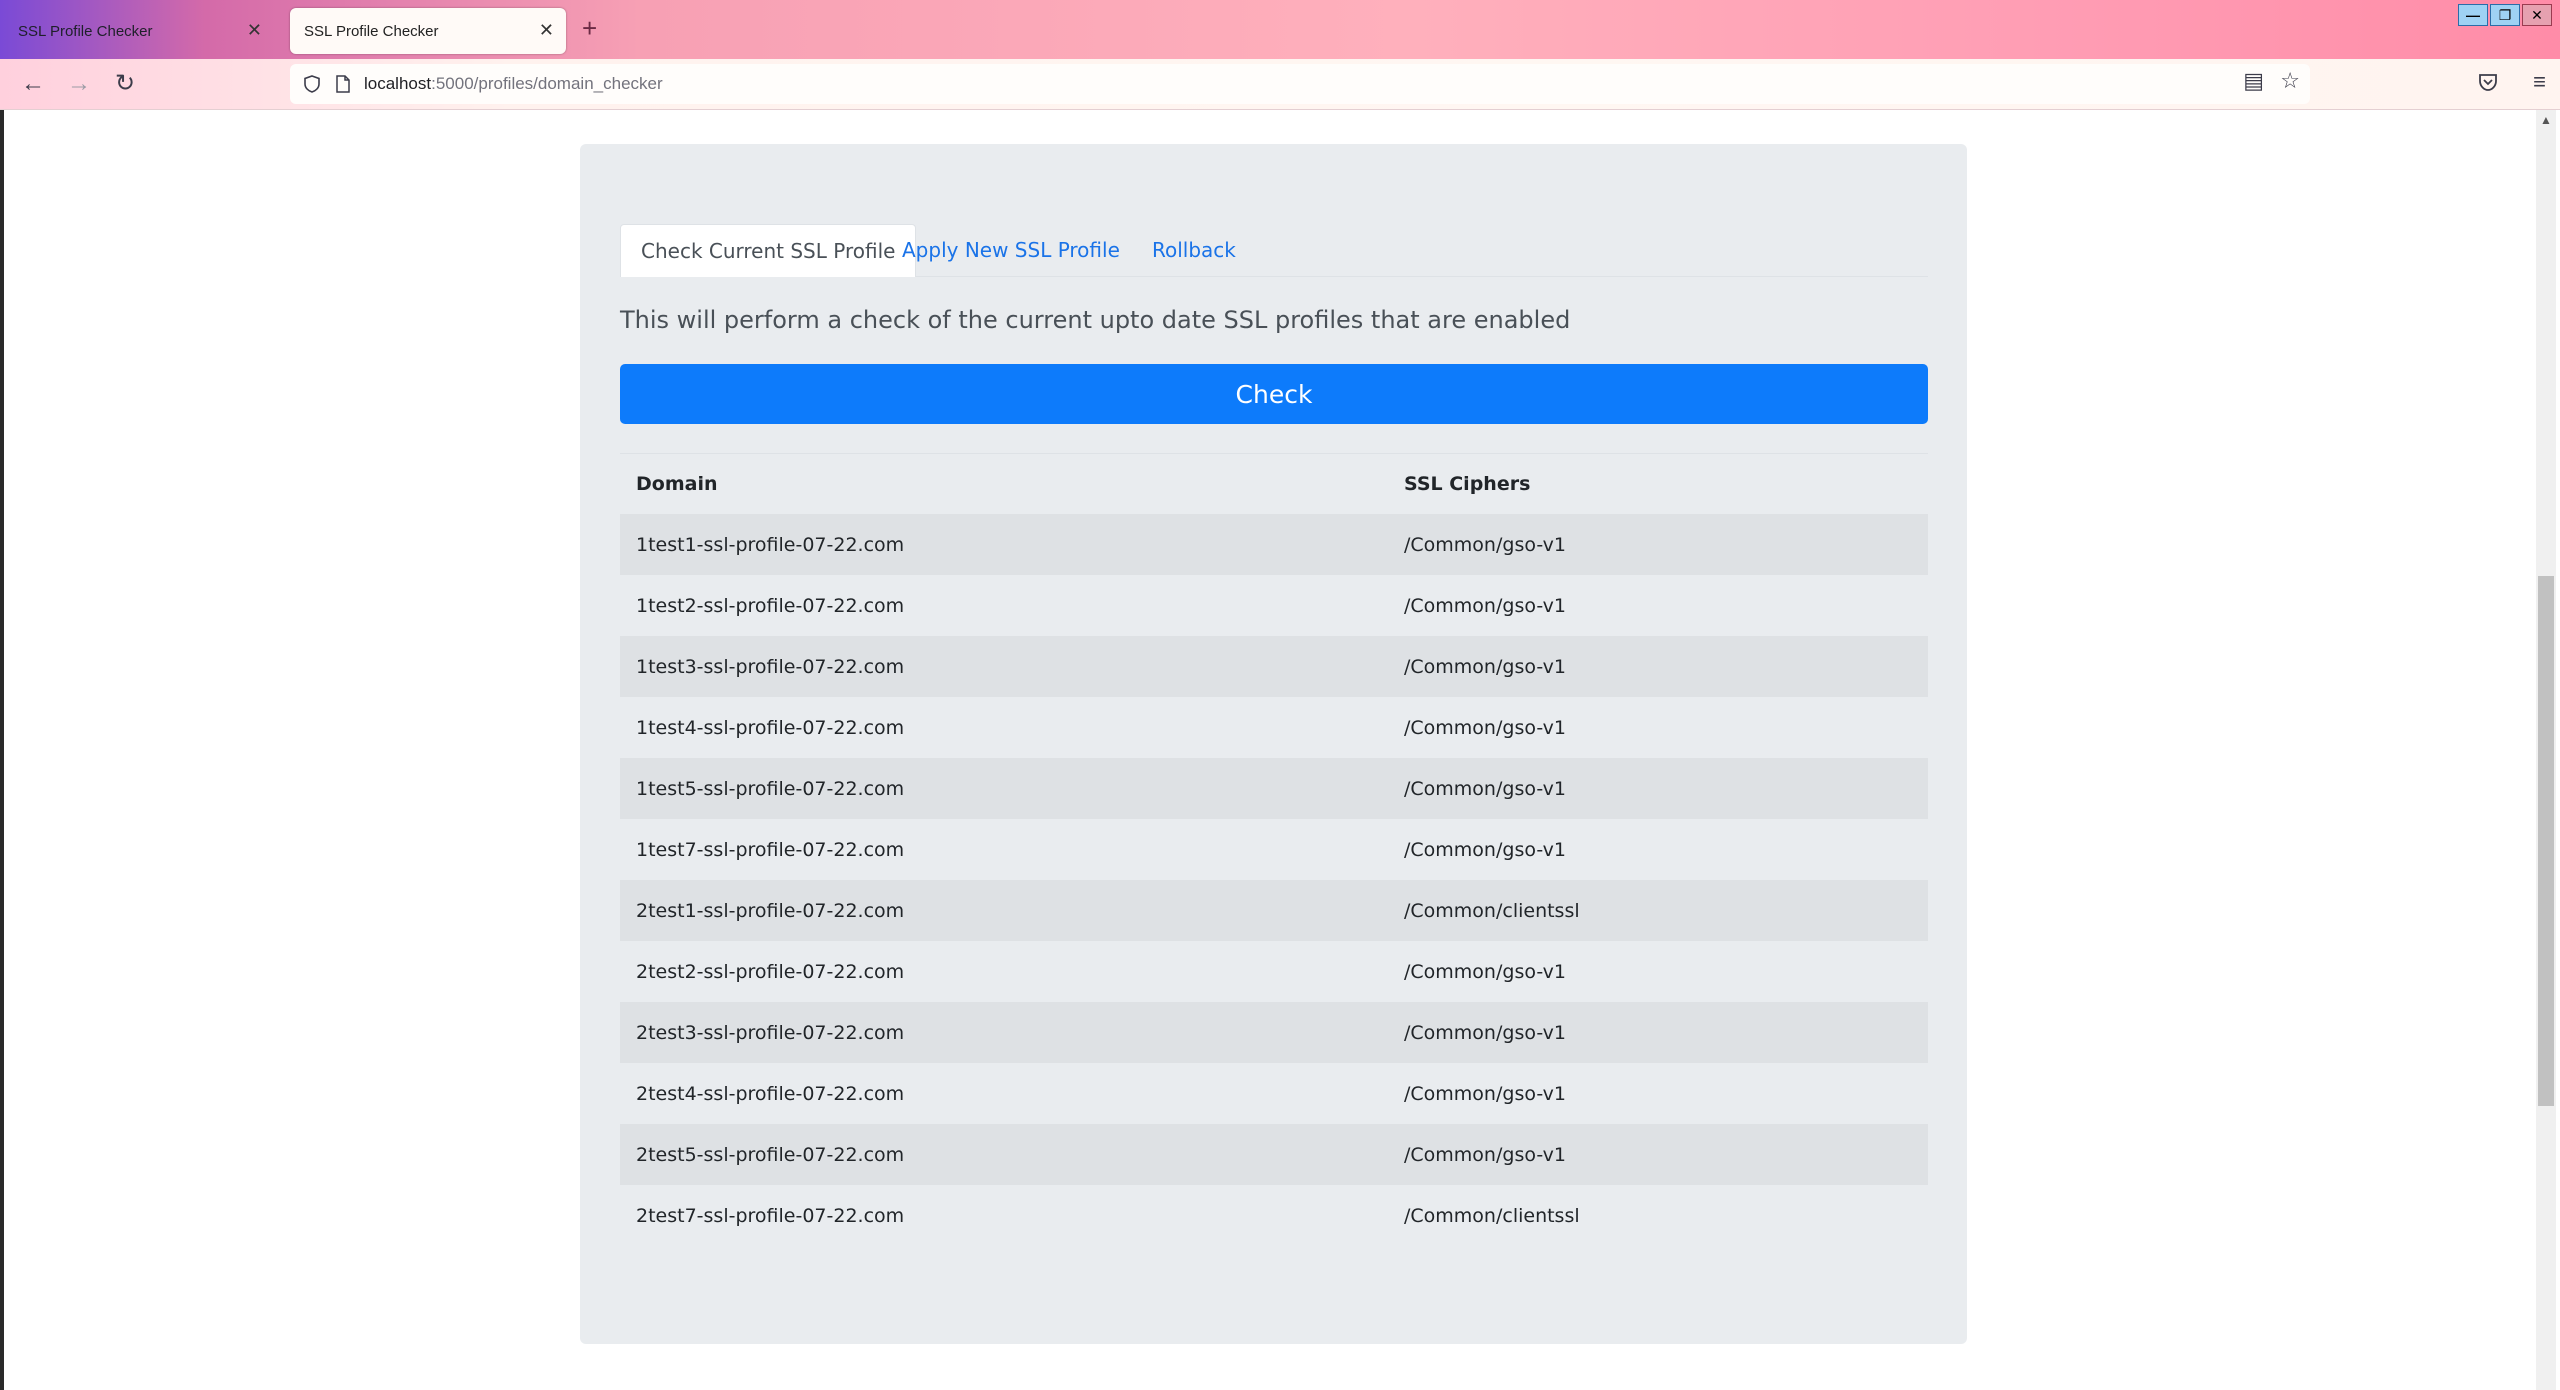  I want to click on table-header-row: Domain SSL Ciphers, so click(1274, 483).